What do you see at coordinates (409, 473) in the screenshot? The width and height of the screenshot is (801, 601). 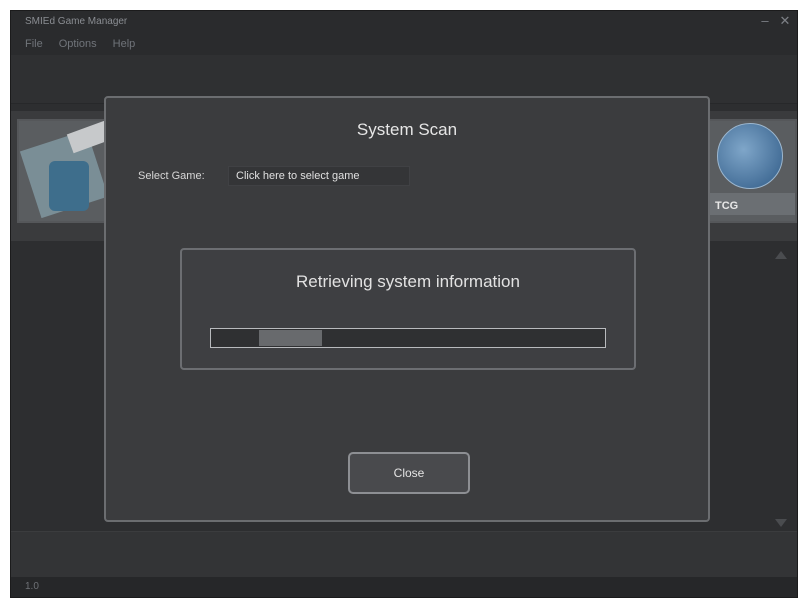 I see `close-button: Close` at bounding box center [409, 473].